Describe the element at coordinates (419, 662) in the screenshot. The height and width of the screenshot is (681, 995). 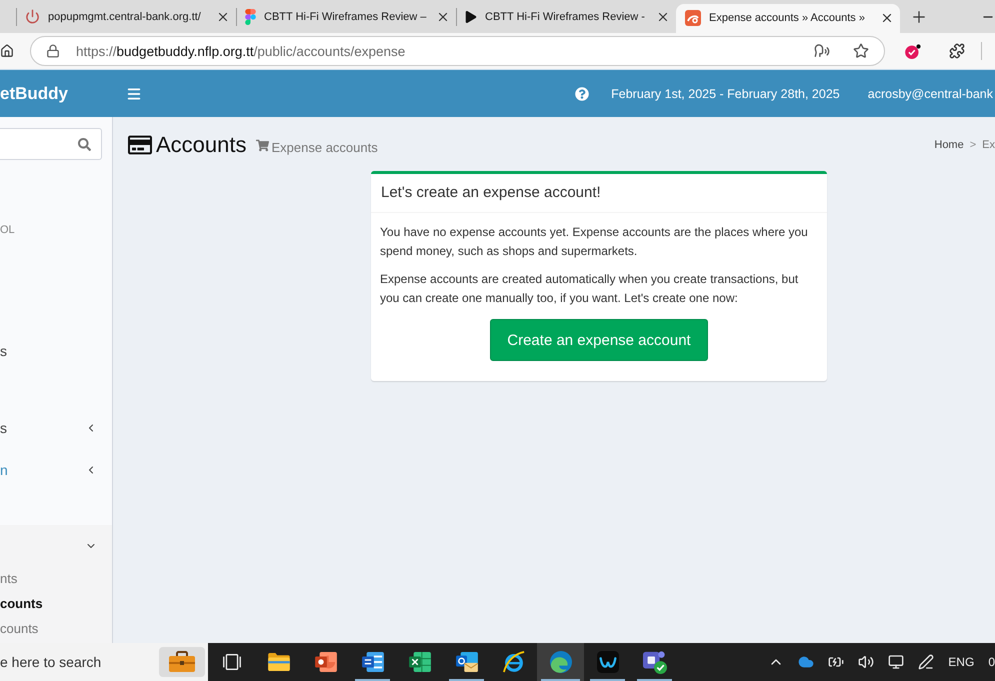
I see `spreadsheet-app-icon` at that location.